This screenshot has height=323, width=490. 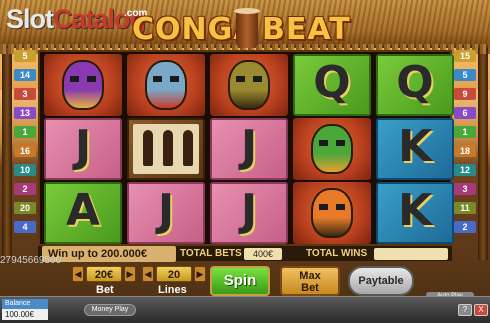 I want to click on lines-increase-button: ▶, so click(x=200, y=274).